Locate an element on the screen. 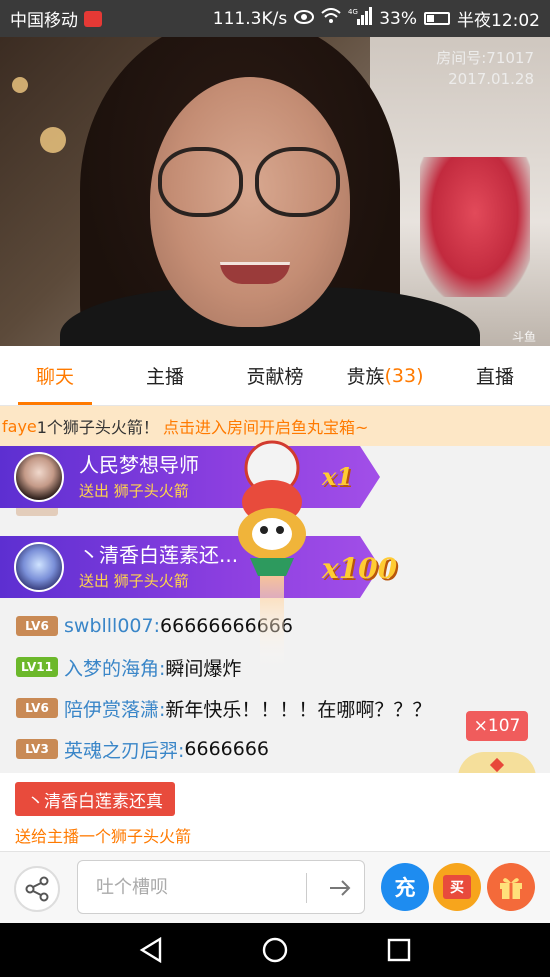 The height and width of the screenshot is (977, 550). tab-label: 直播 is located at coordinates (494, 377).